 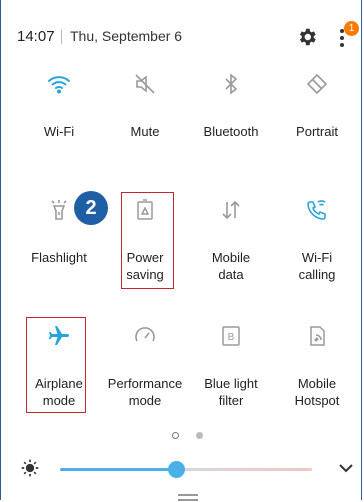 I want to click on chevron-down-icon, so click(x=346, y=468).